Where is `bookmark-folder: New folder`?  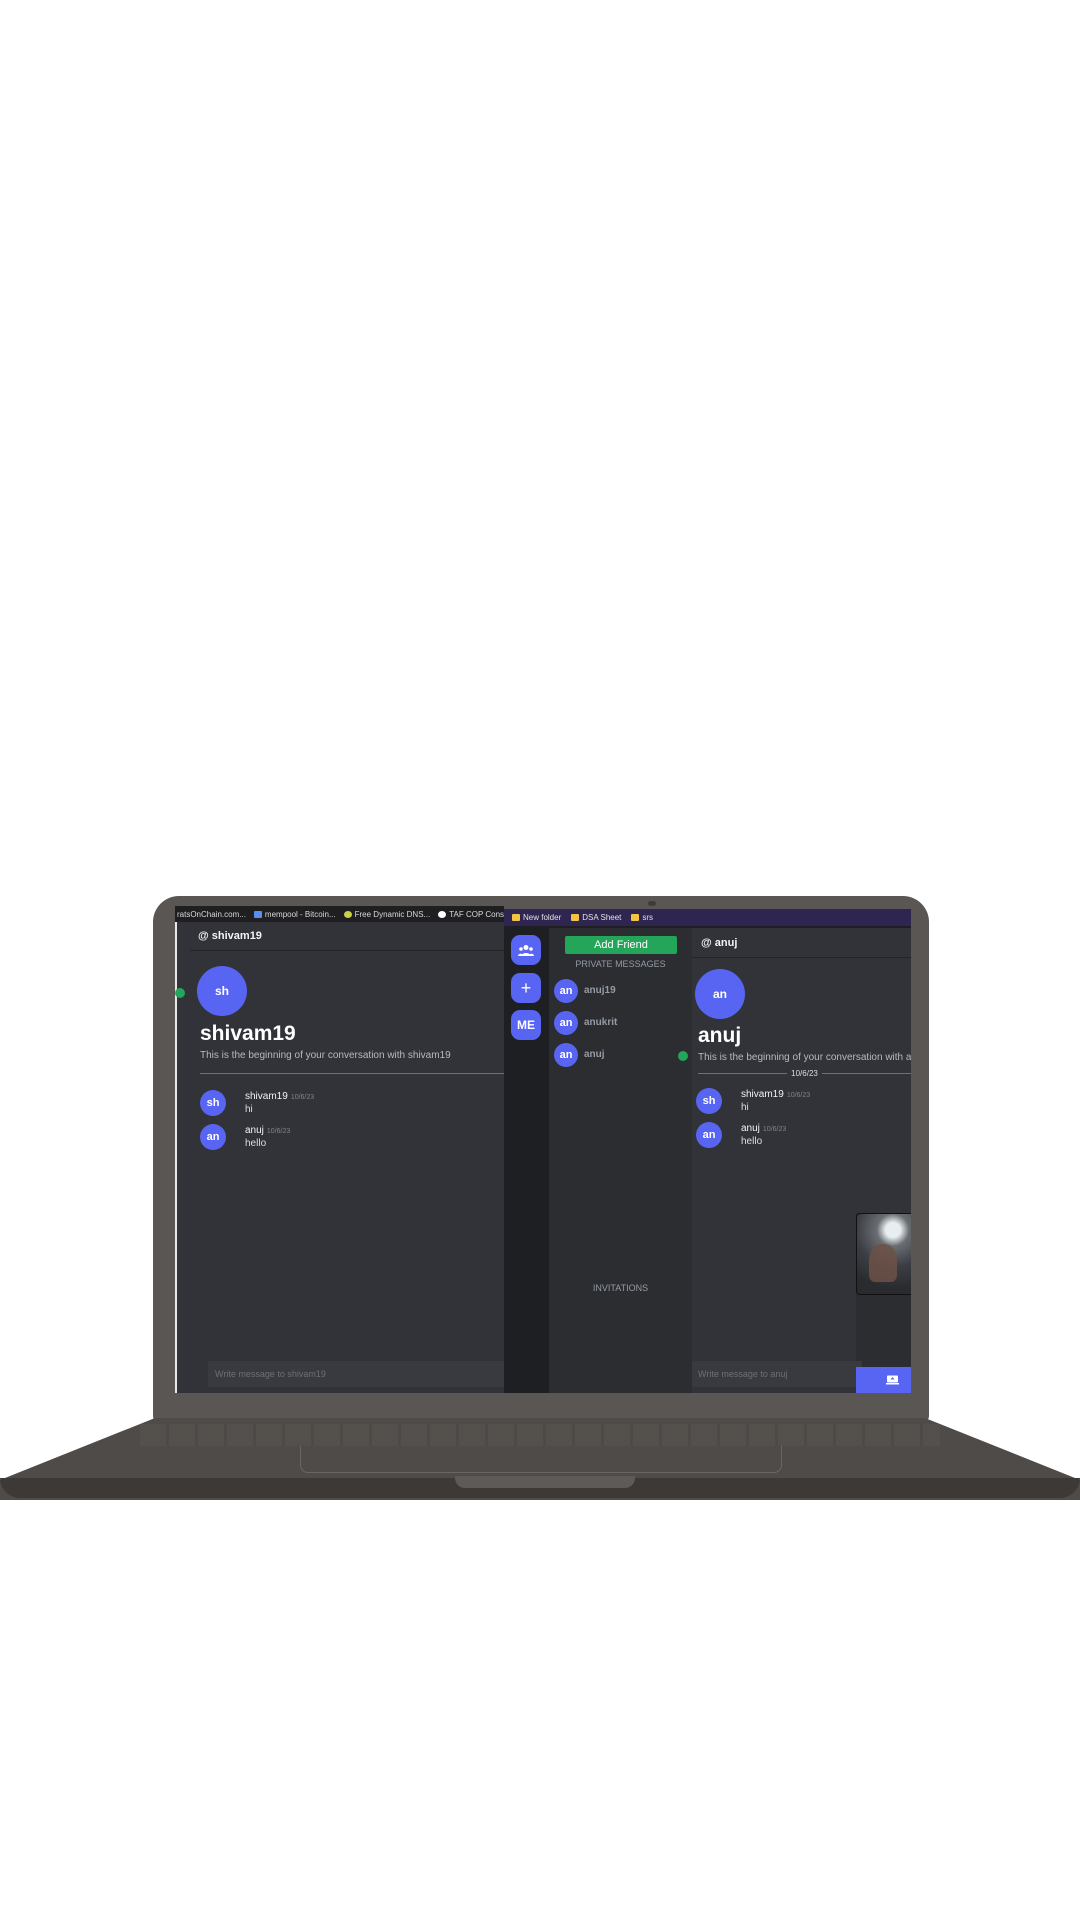
bookmark-folder: New folder is located at coordinates (536, 917).